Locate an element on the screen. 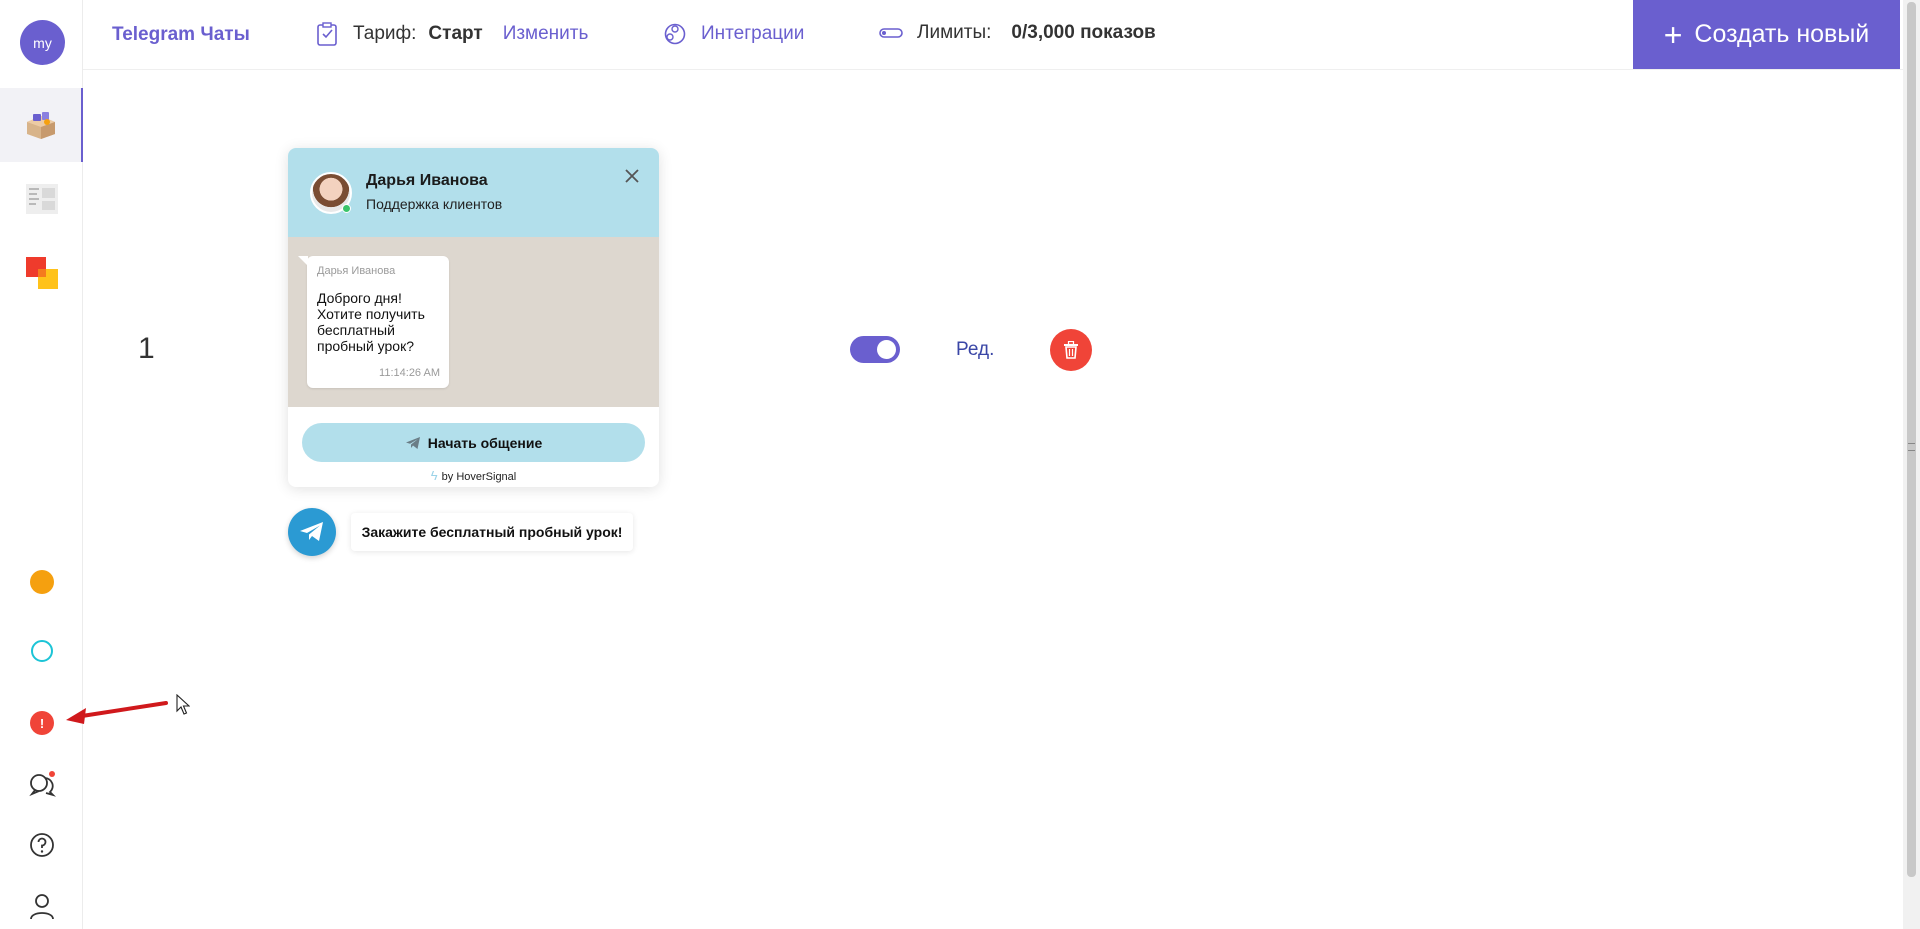 The image size is (1920, 929). telegram-button is located at coordinates (312, 532).